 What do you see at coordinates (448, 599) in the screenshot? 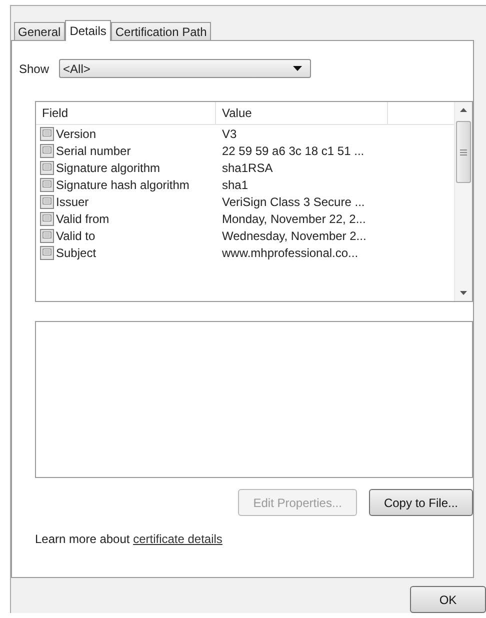
I see `ok-button: OK` at bounding box center [448, 599].